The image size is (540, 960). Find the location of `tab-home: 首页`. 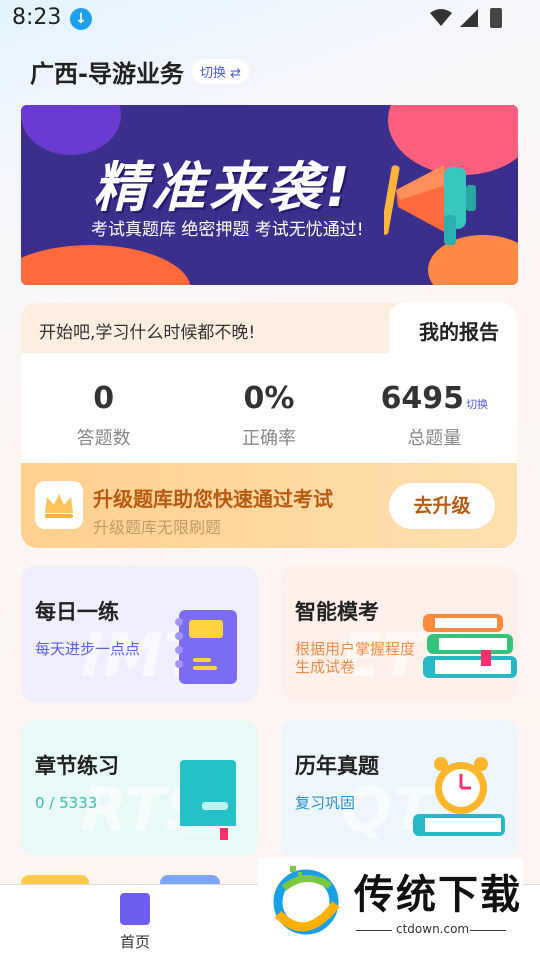

tab-home: 首页 is located at coordinates (135, 922).